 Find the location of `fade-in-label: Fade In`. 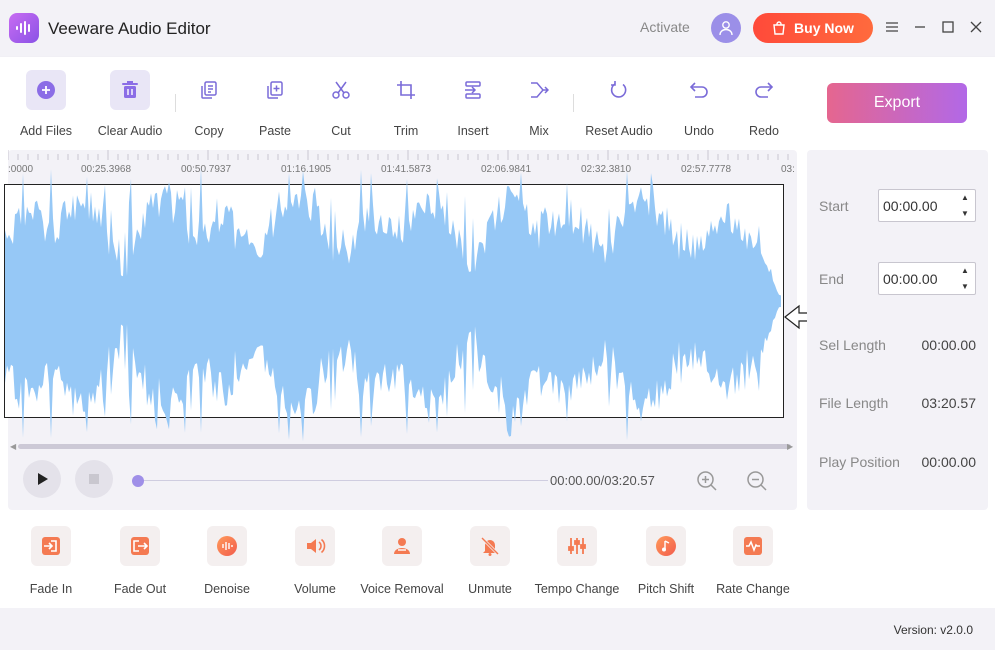

fade-in-label: Fade In is located at coordinates (51, 589).